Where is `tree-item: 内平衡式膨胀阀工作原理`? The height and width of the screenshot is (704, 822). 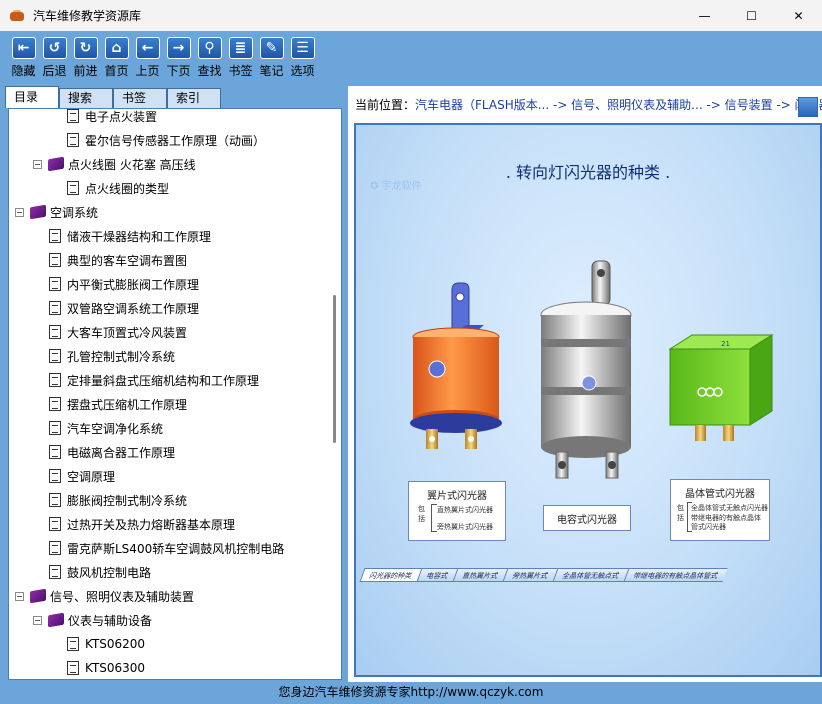 tree-item: 内平衡式膨胀阀工作原理 is located at coordinates (124, 284).